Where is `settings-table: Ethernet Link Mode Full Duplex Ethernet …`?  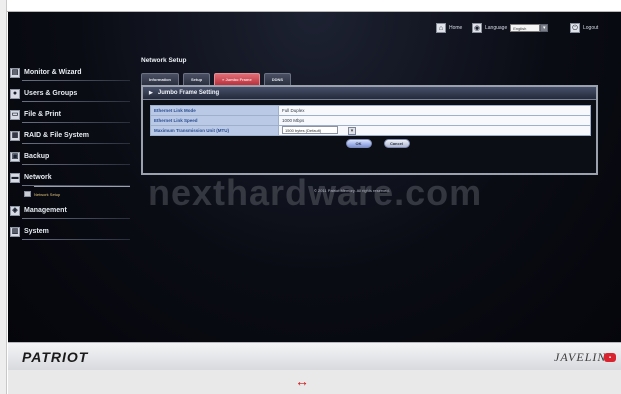
settings-table: Ethernet Link Mode Full Duplex Ethernet … is located at coordinates (370, 120).